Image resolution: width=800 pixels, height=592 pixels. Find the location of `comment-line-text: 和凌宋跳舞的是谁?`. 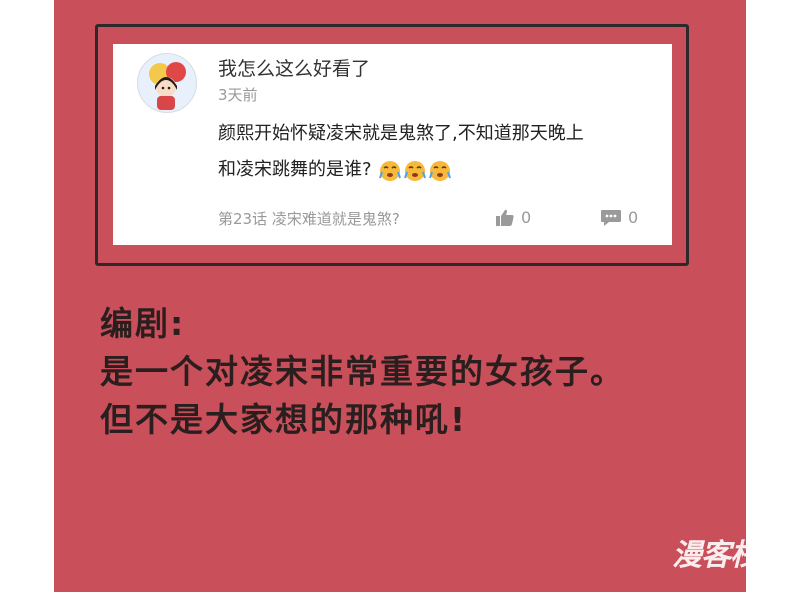

comment-line-text: 和凌宋跳舞的是谁? is located at coordinates (295, 169).